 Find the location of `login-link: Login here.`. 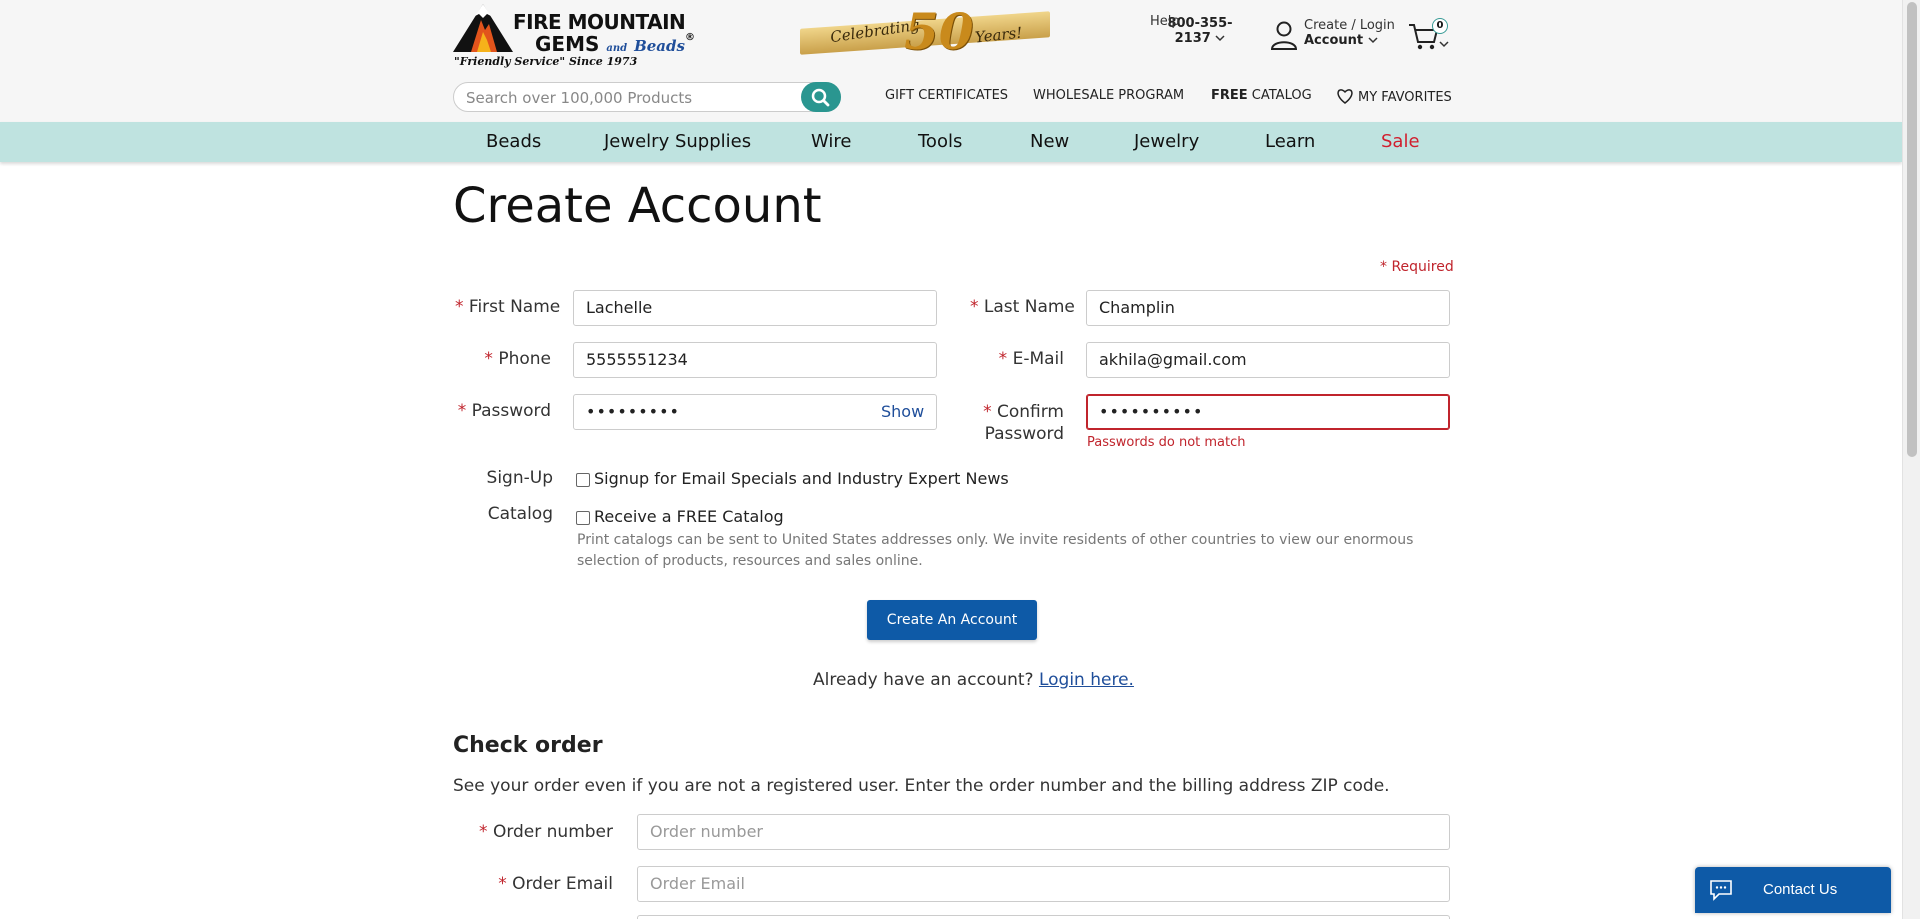

login-link: Login here. is located at coordinates (1086, 680).